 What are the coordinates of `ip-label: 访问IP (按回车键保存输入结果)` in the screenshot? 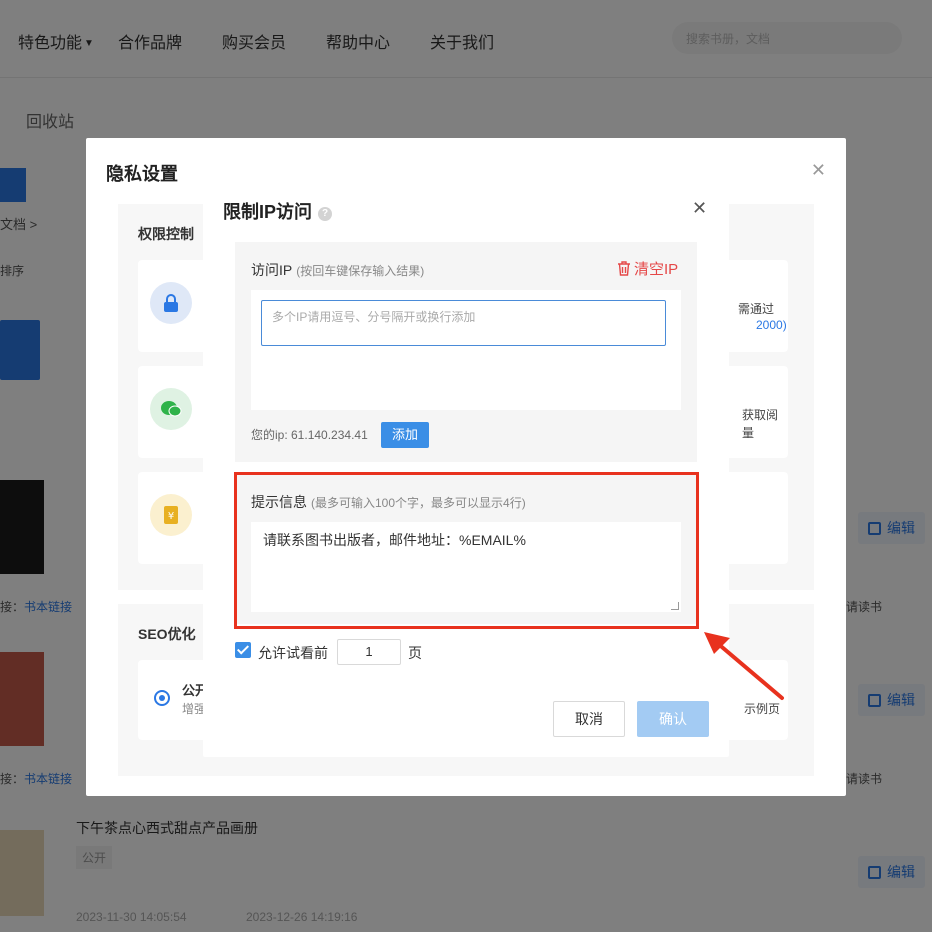 It's located at (338, 270).